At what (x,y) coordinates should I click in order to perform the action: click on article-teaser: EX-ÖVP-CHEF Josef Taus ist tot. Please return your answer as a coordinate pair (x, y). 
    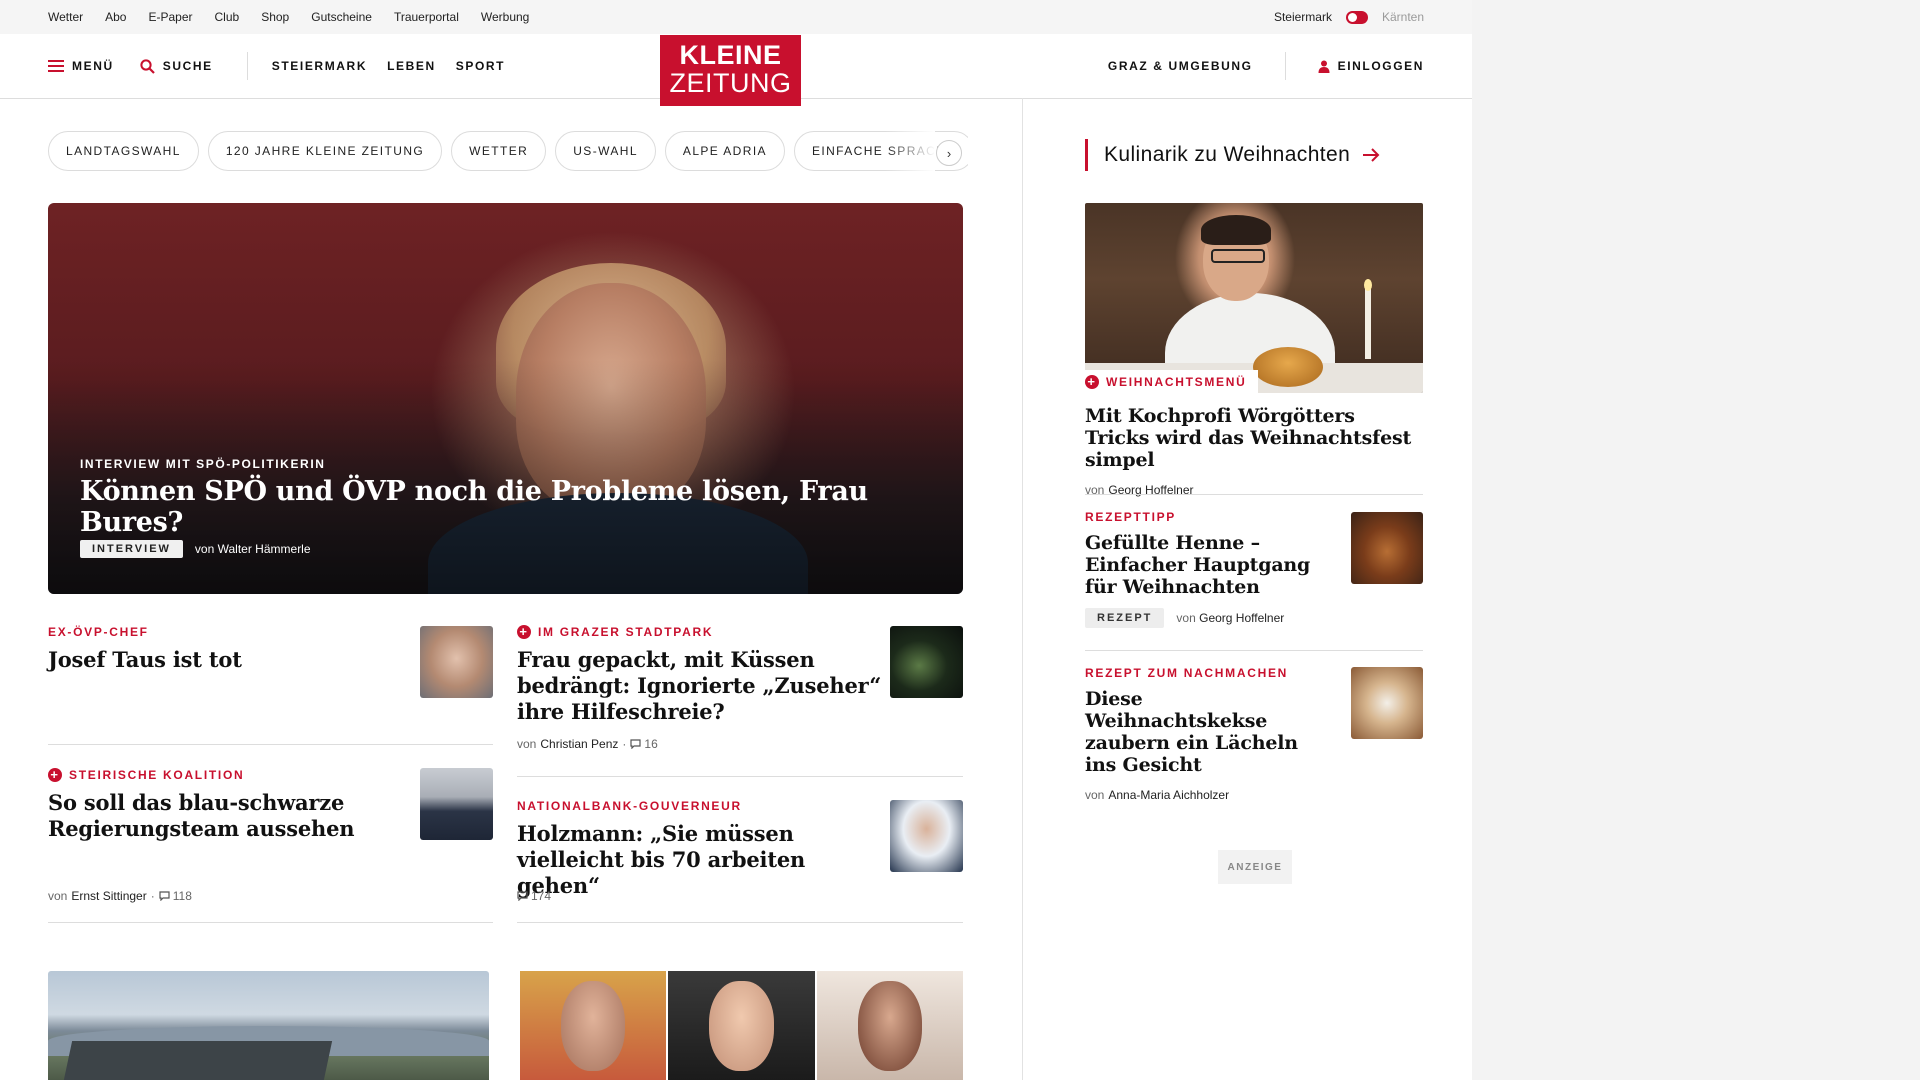
    Looking at the image, I should click on (228, 649).